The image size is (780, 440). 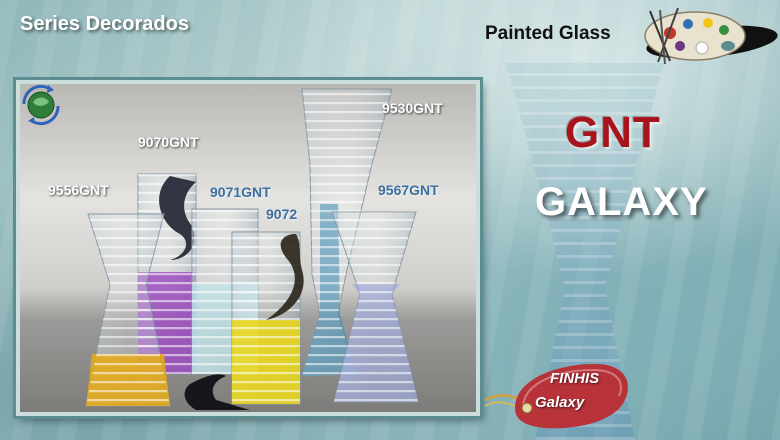 I want to click on globe-arrows-icon, so click(x=41, y=105).